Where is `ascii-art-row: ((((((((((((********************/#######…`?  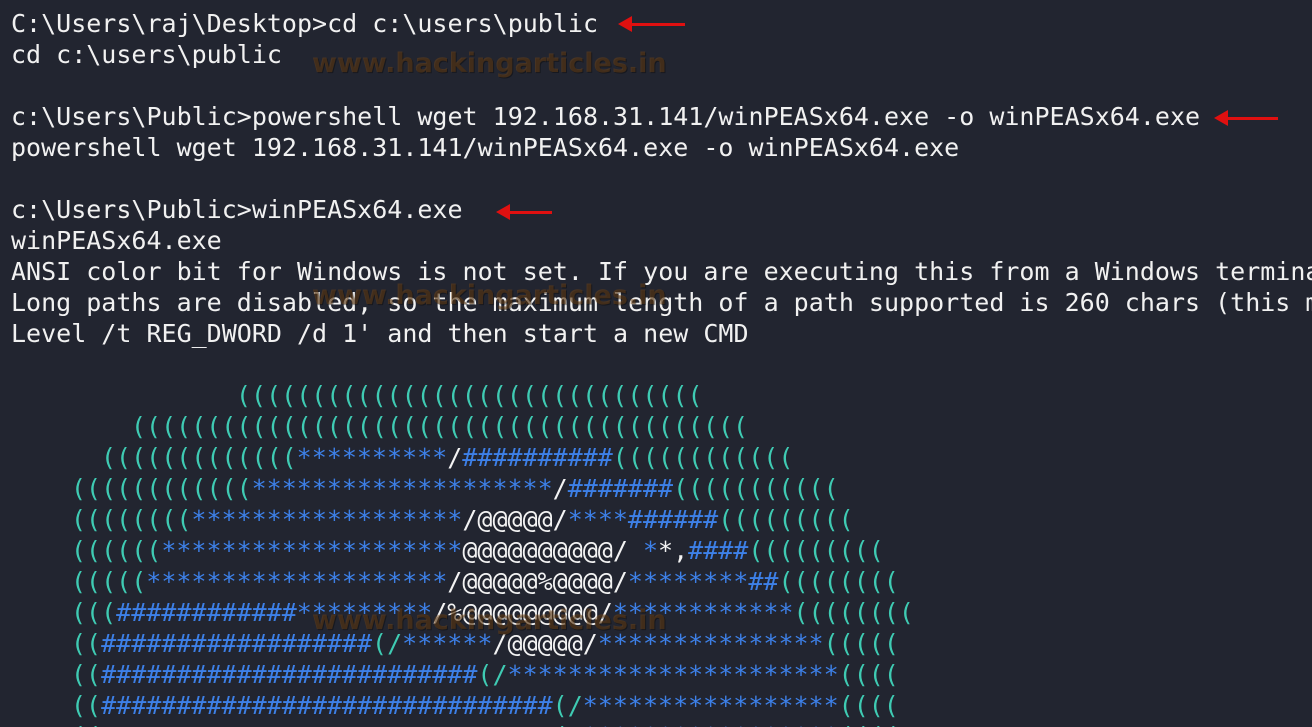
ascii-art-row: ((((((((((((********************/#######… is located at coordinates (455, 488).